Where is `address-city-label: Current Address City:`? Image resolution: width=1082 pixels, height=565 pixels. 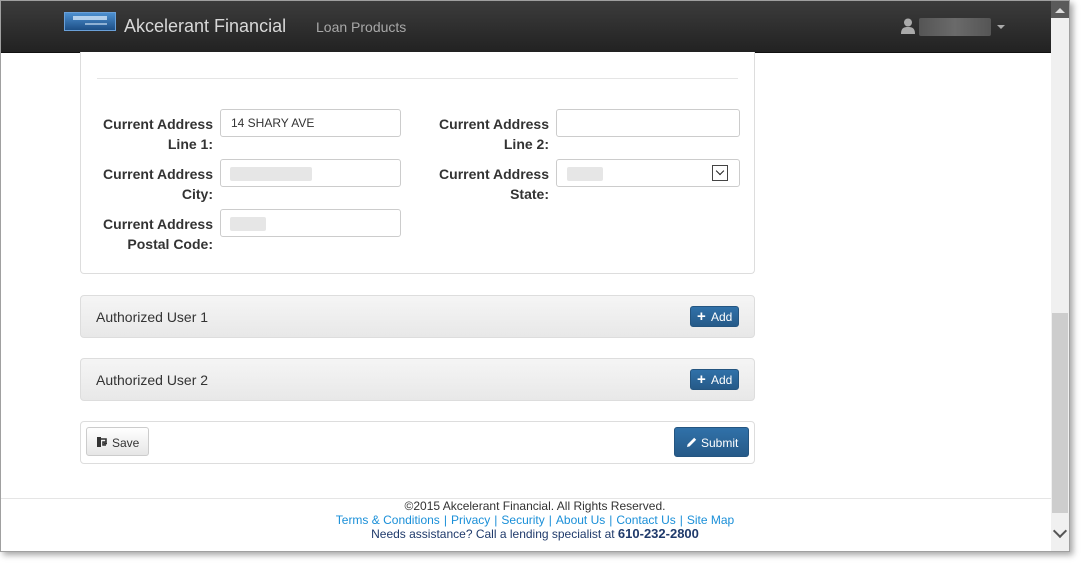 address-city-label: Current Address City: is located at coordinates (158, 184).